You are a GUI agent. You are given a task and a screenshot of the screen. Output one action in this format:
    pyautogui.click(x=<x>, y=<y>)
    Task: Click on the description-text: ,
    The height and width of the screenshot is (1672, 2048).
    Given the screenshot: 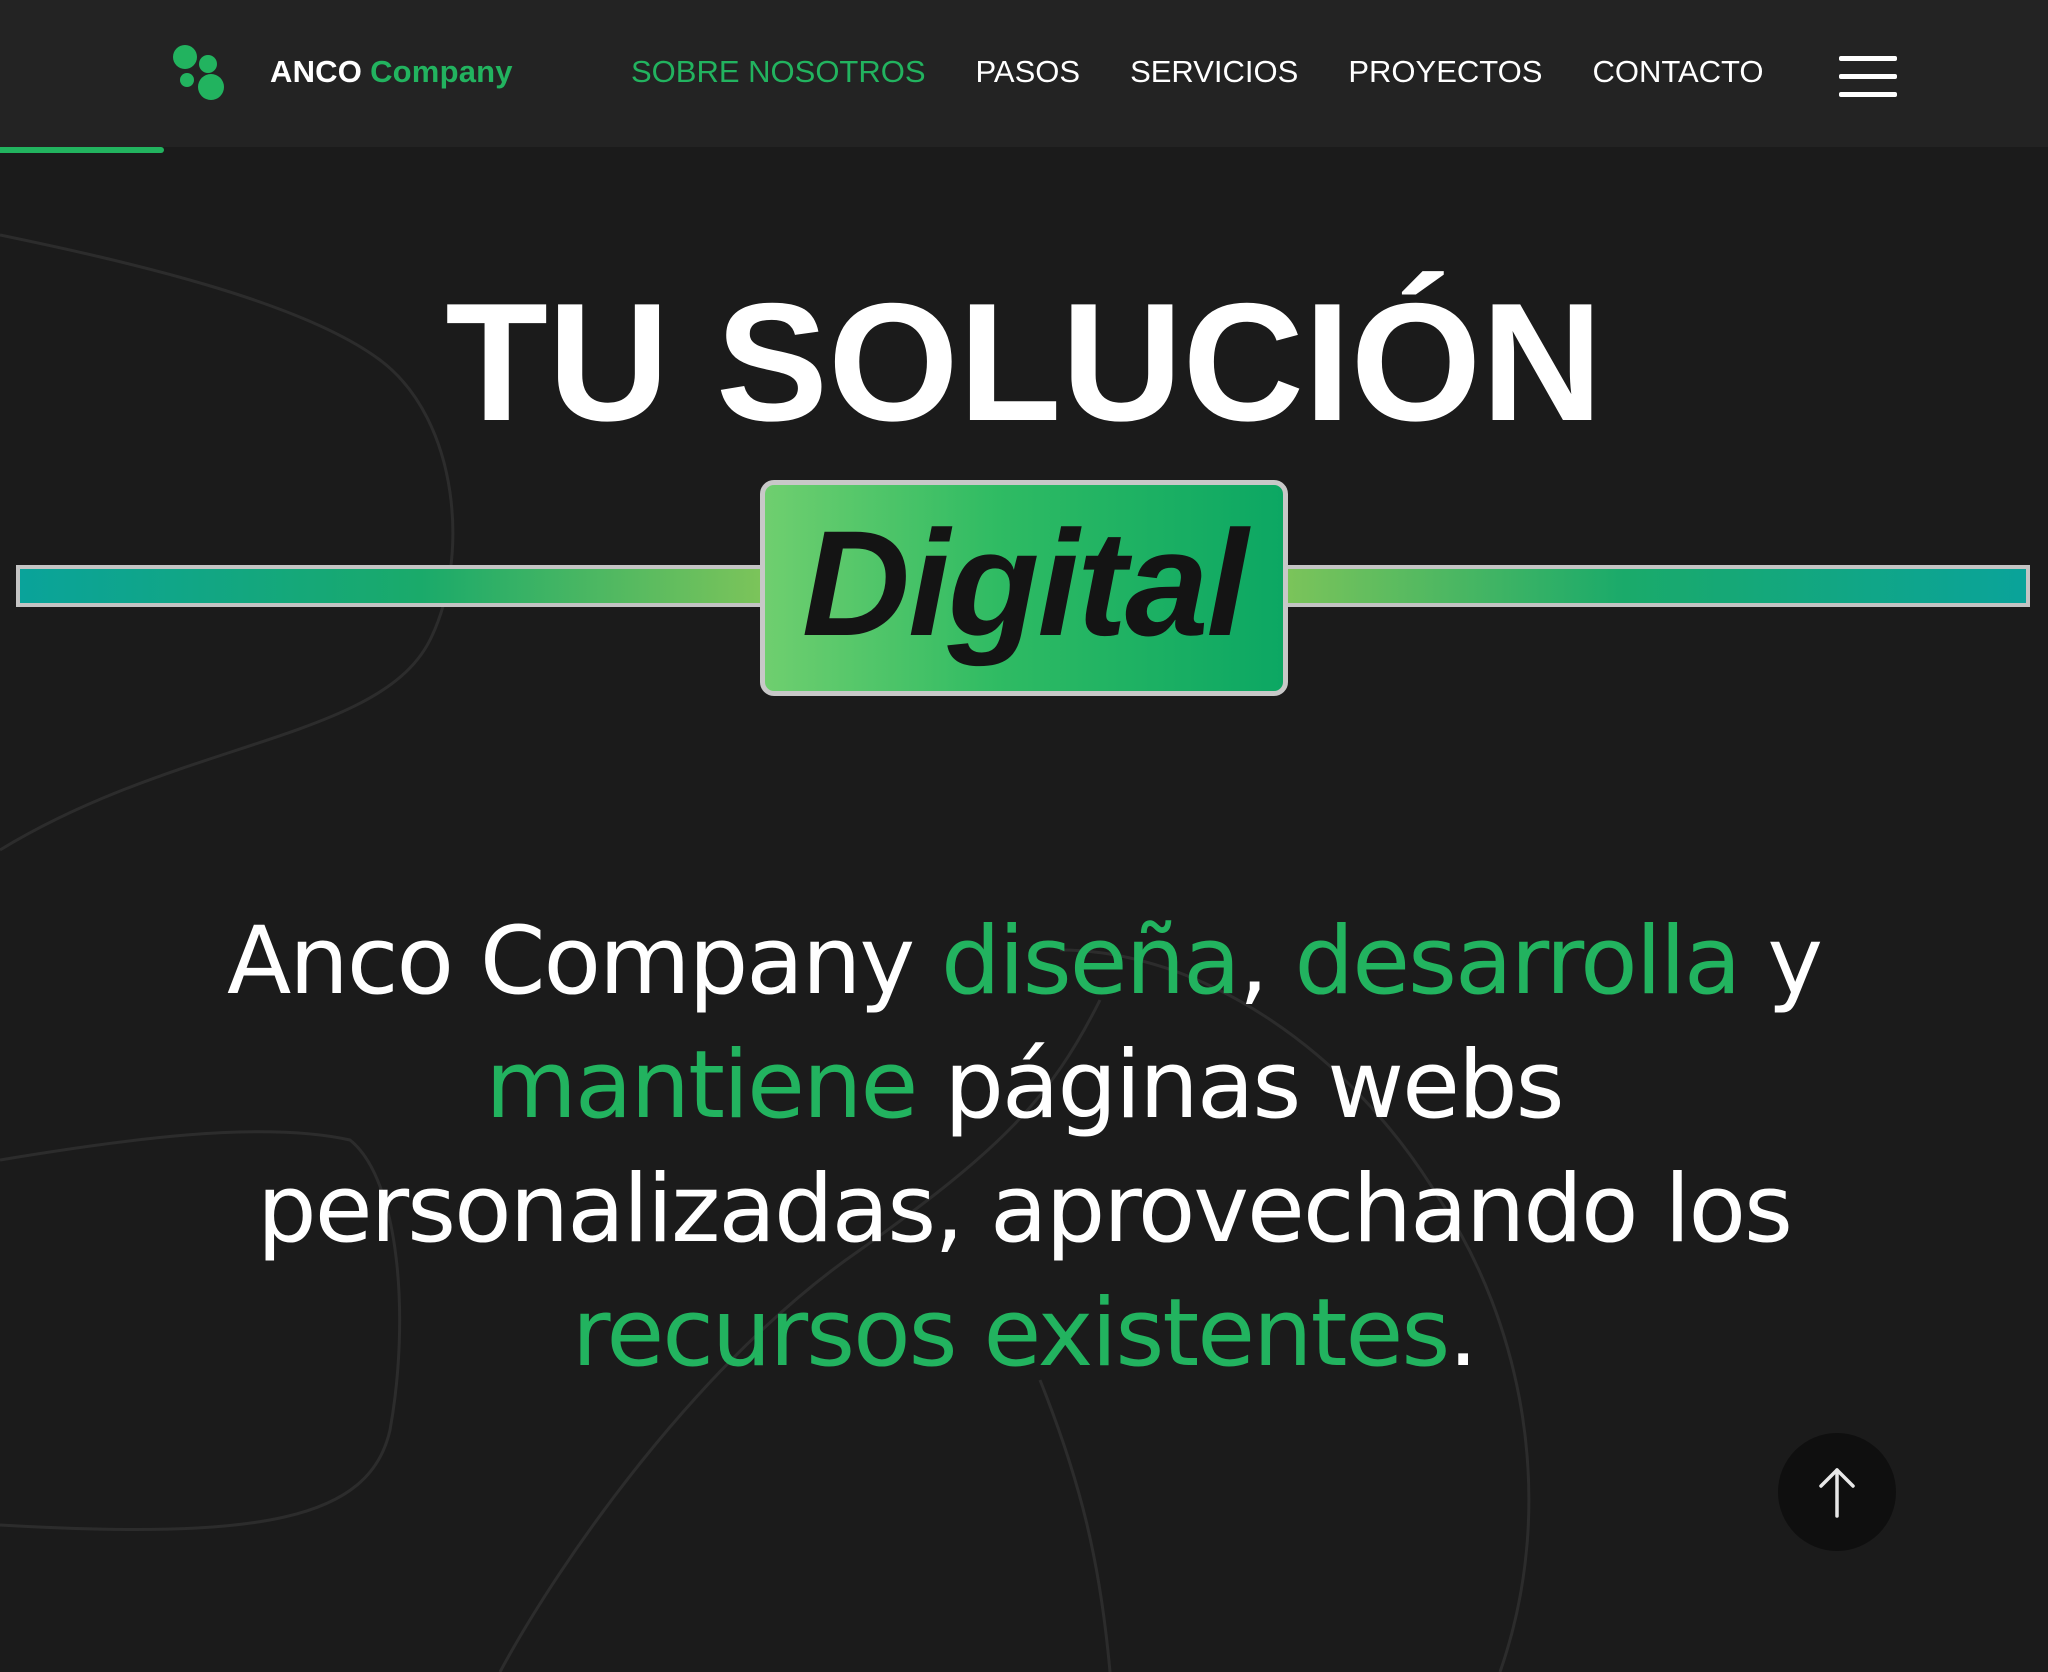 What is the action you would take?
    pyautogui.click(x=1266, y=961)
    